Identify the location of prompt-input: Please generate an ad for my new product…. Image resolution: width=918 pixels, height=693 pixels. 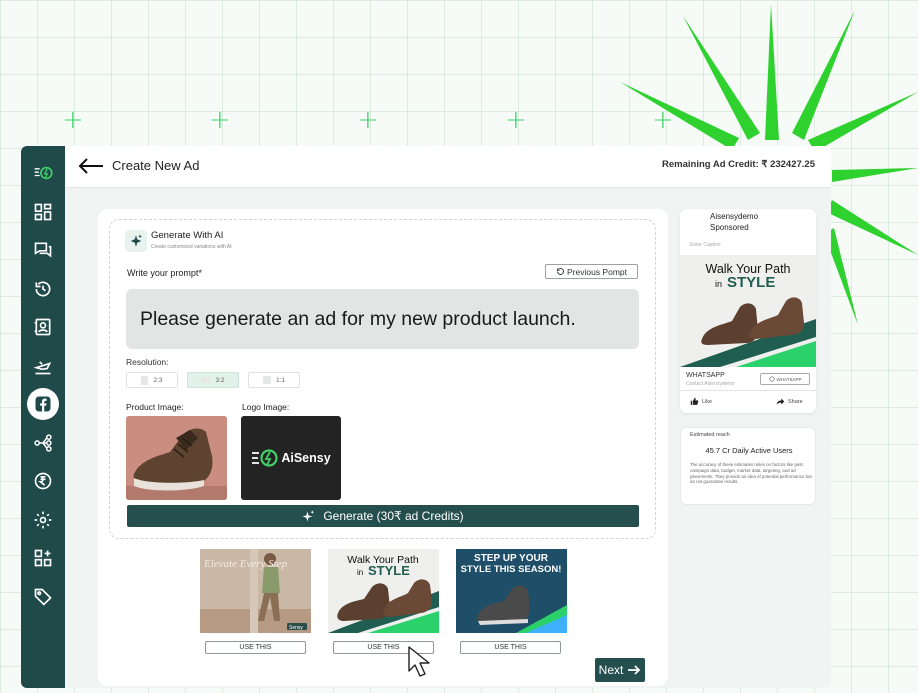
(382, 319).